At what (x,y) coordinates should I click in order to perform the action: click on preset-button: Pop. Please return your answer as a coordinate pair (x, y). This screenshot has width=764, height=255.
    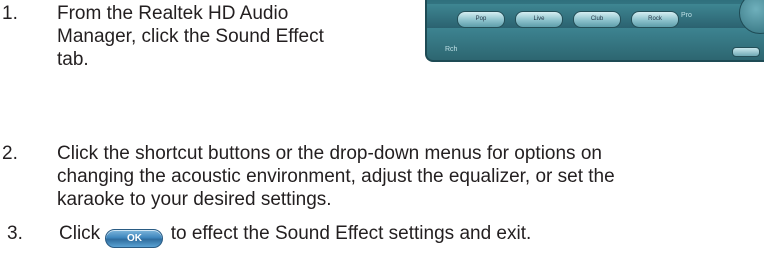
    Looking at the image, I should click on (481, 19).